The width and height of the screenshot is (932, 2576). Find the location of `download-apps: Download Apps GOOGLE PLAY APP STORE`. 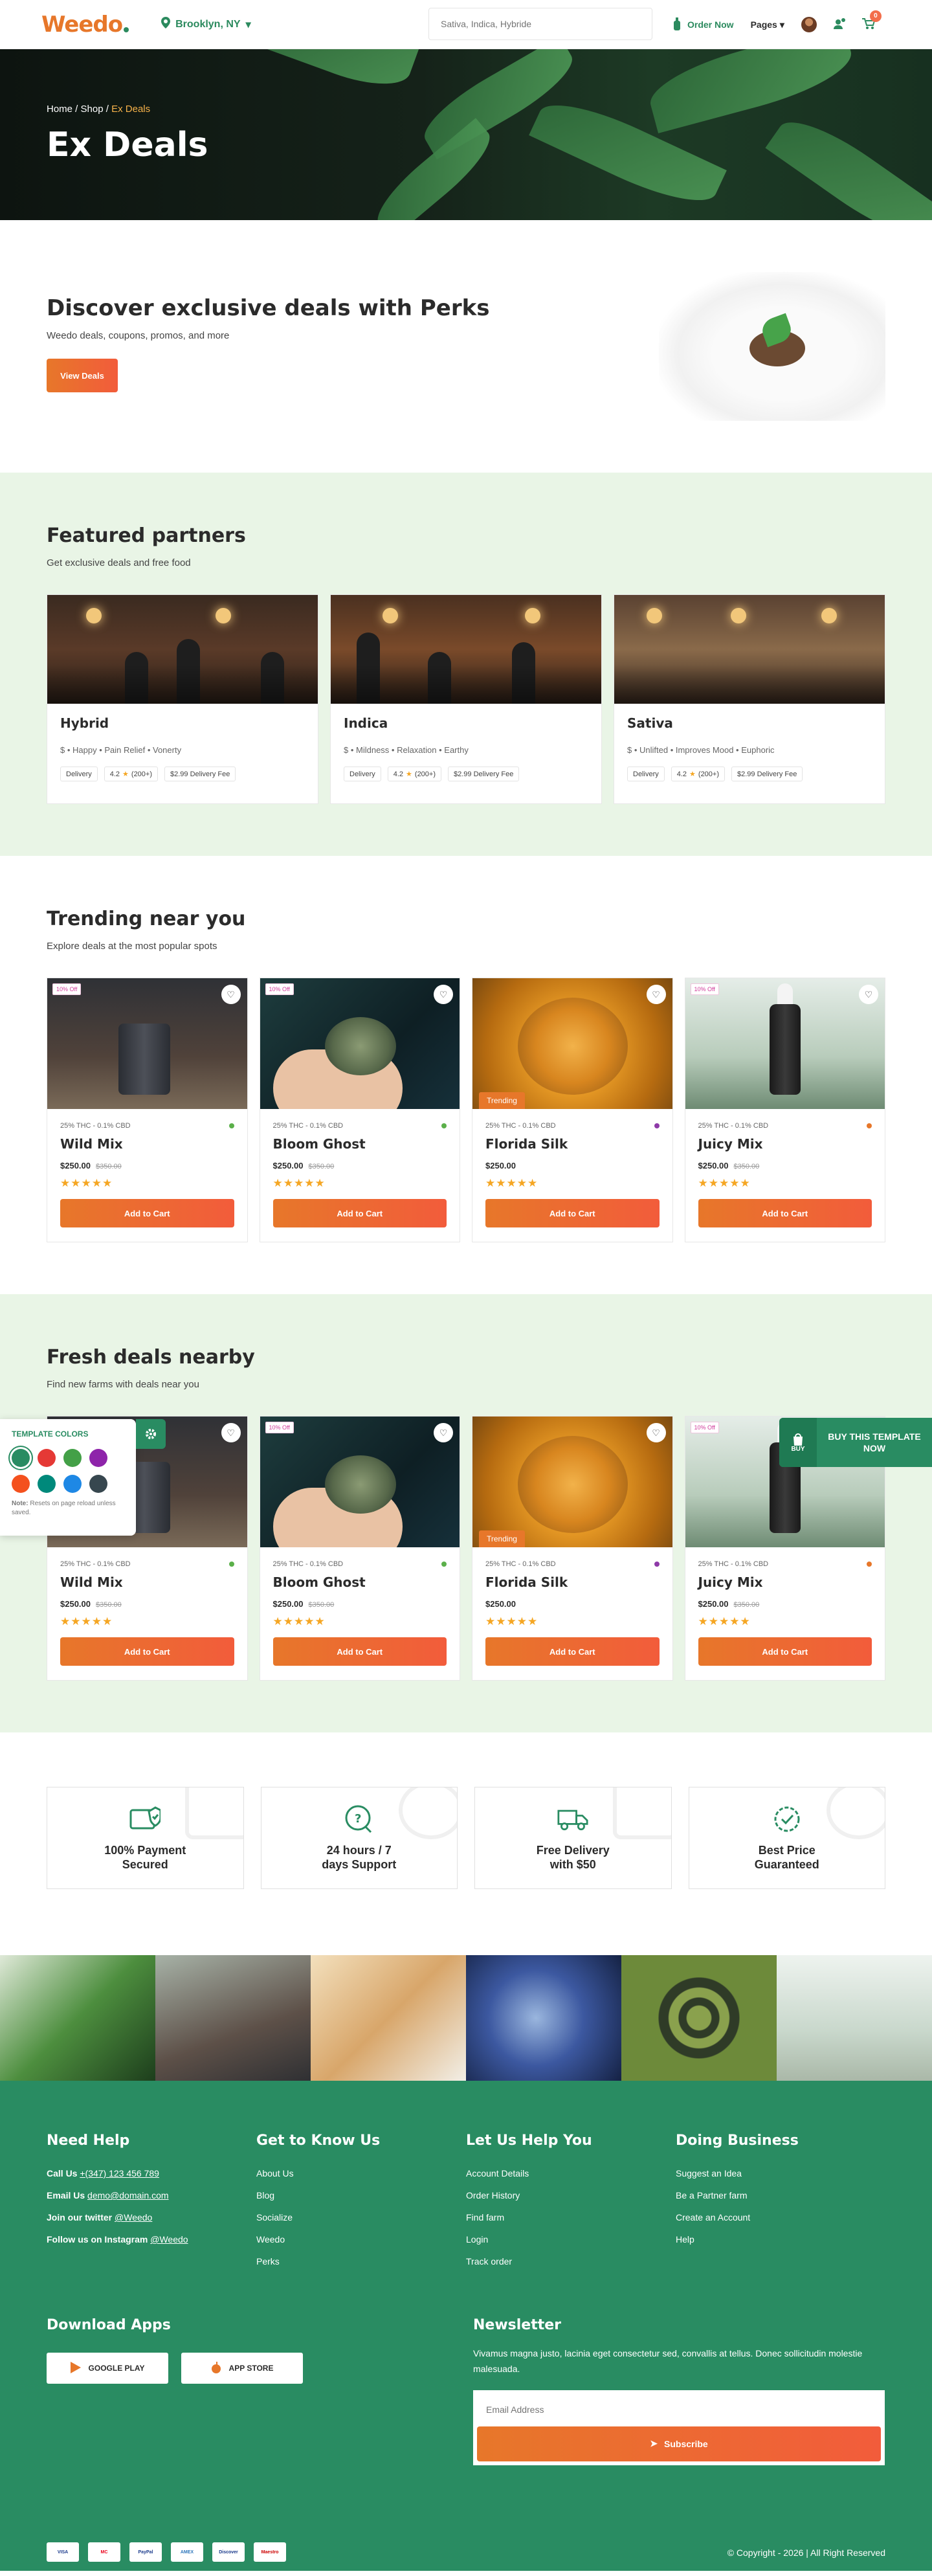

download-apps: Download Apps GOOGLE PLAY APP STORE is located at coordinates (260, 2391).